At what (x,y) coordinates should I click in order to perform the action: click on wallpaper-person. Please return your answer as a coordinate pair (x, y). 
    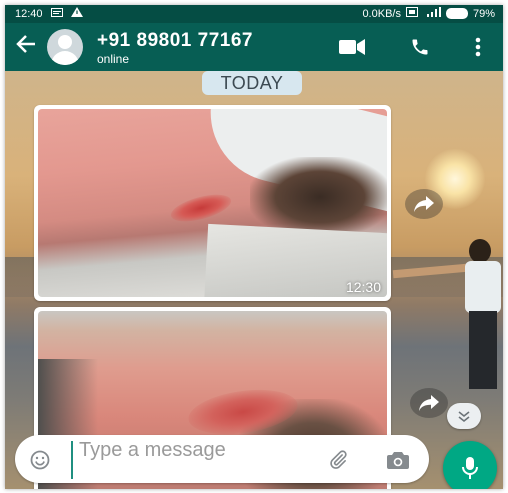
    Looking at the image, I should click on (447, 314).